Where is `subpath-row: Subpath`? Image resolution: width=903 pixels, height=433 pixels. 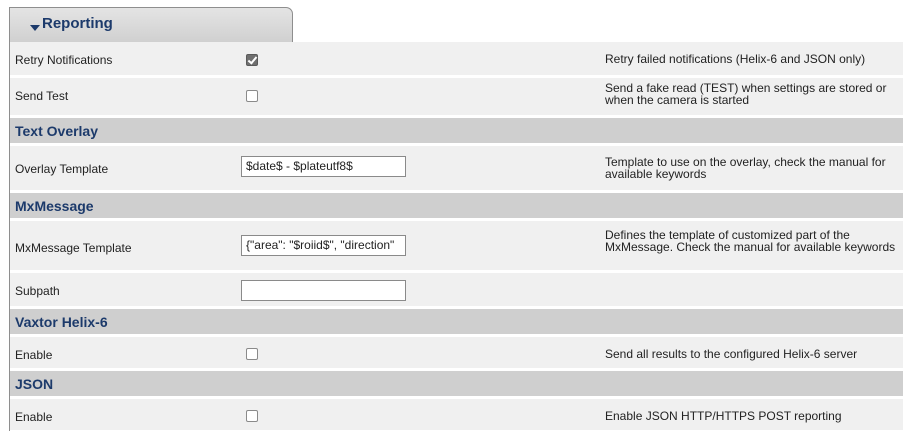
subpath-row: Subpath is located at coordinates (456, 291).